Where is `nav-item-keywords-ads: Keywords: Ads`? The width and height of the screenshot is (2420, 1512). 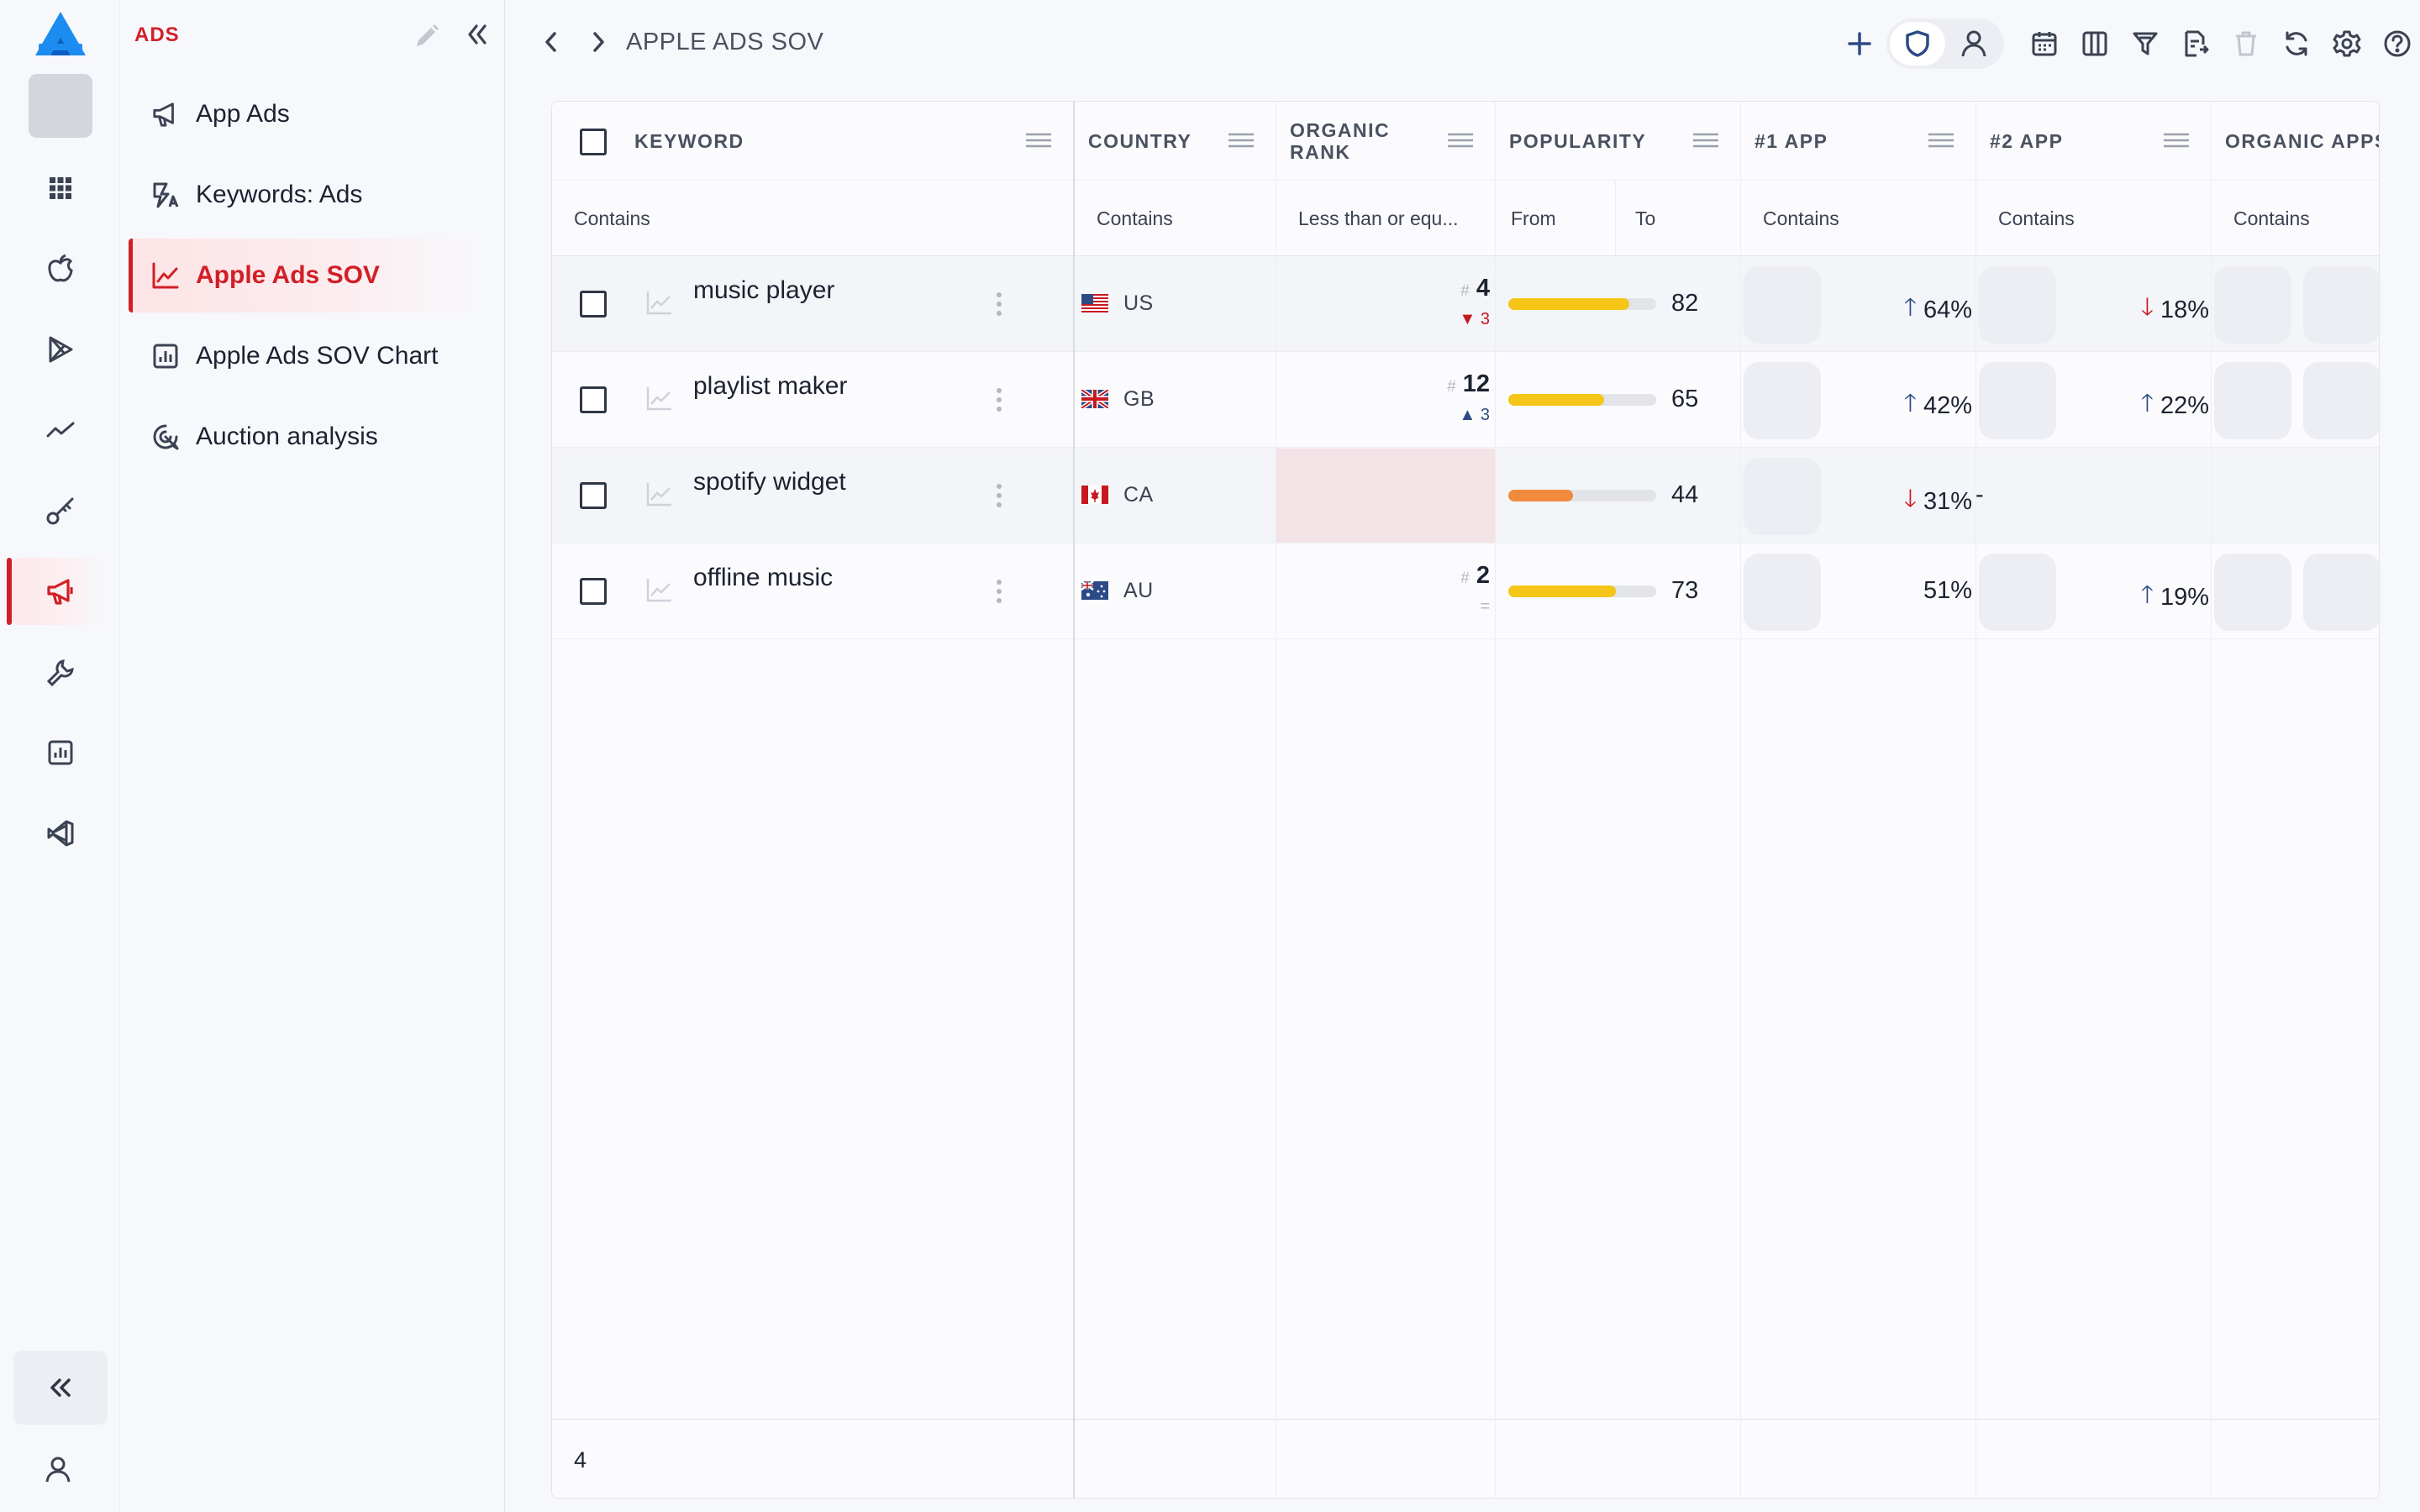
nav-item-keywords-ads: Keywords: Ads is located at coordinates (305, 195).